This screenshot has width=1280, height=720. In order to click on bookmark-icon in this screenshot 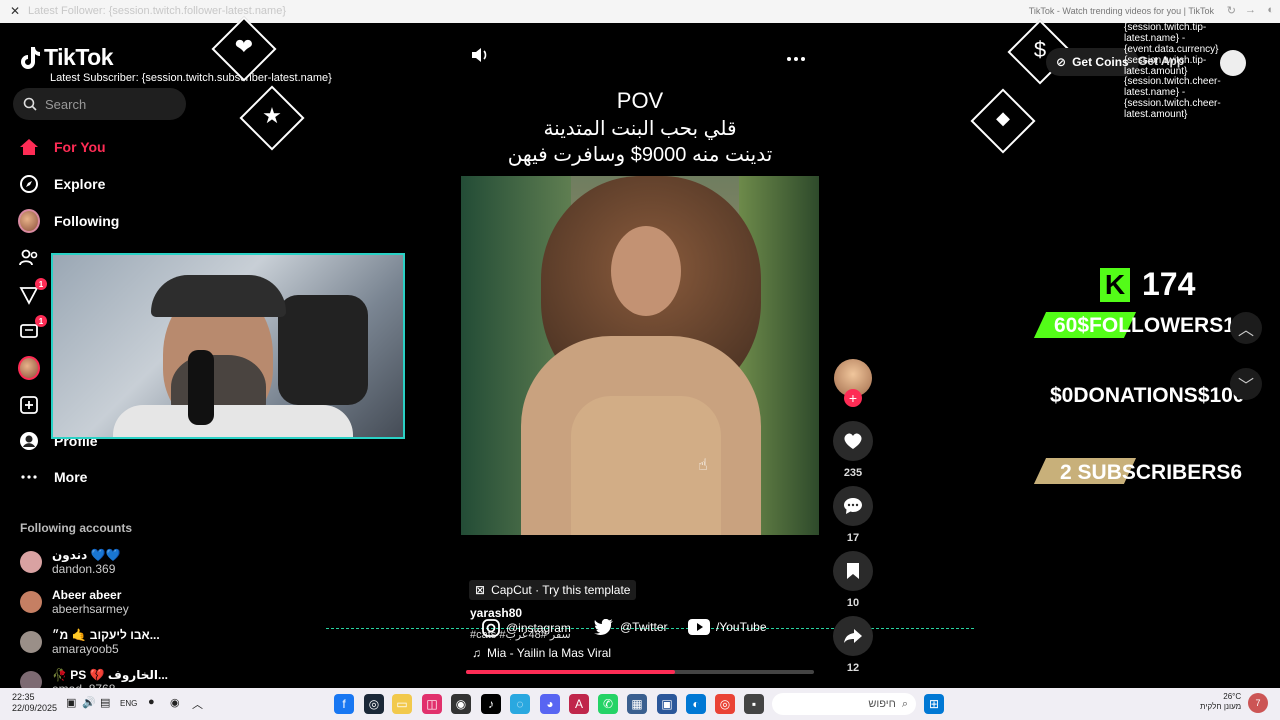, I will do `click(853, 571)`.